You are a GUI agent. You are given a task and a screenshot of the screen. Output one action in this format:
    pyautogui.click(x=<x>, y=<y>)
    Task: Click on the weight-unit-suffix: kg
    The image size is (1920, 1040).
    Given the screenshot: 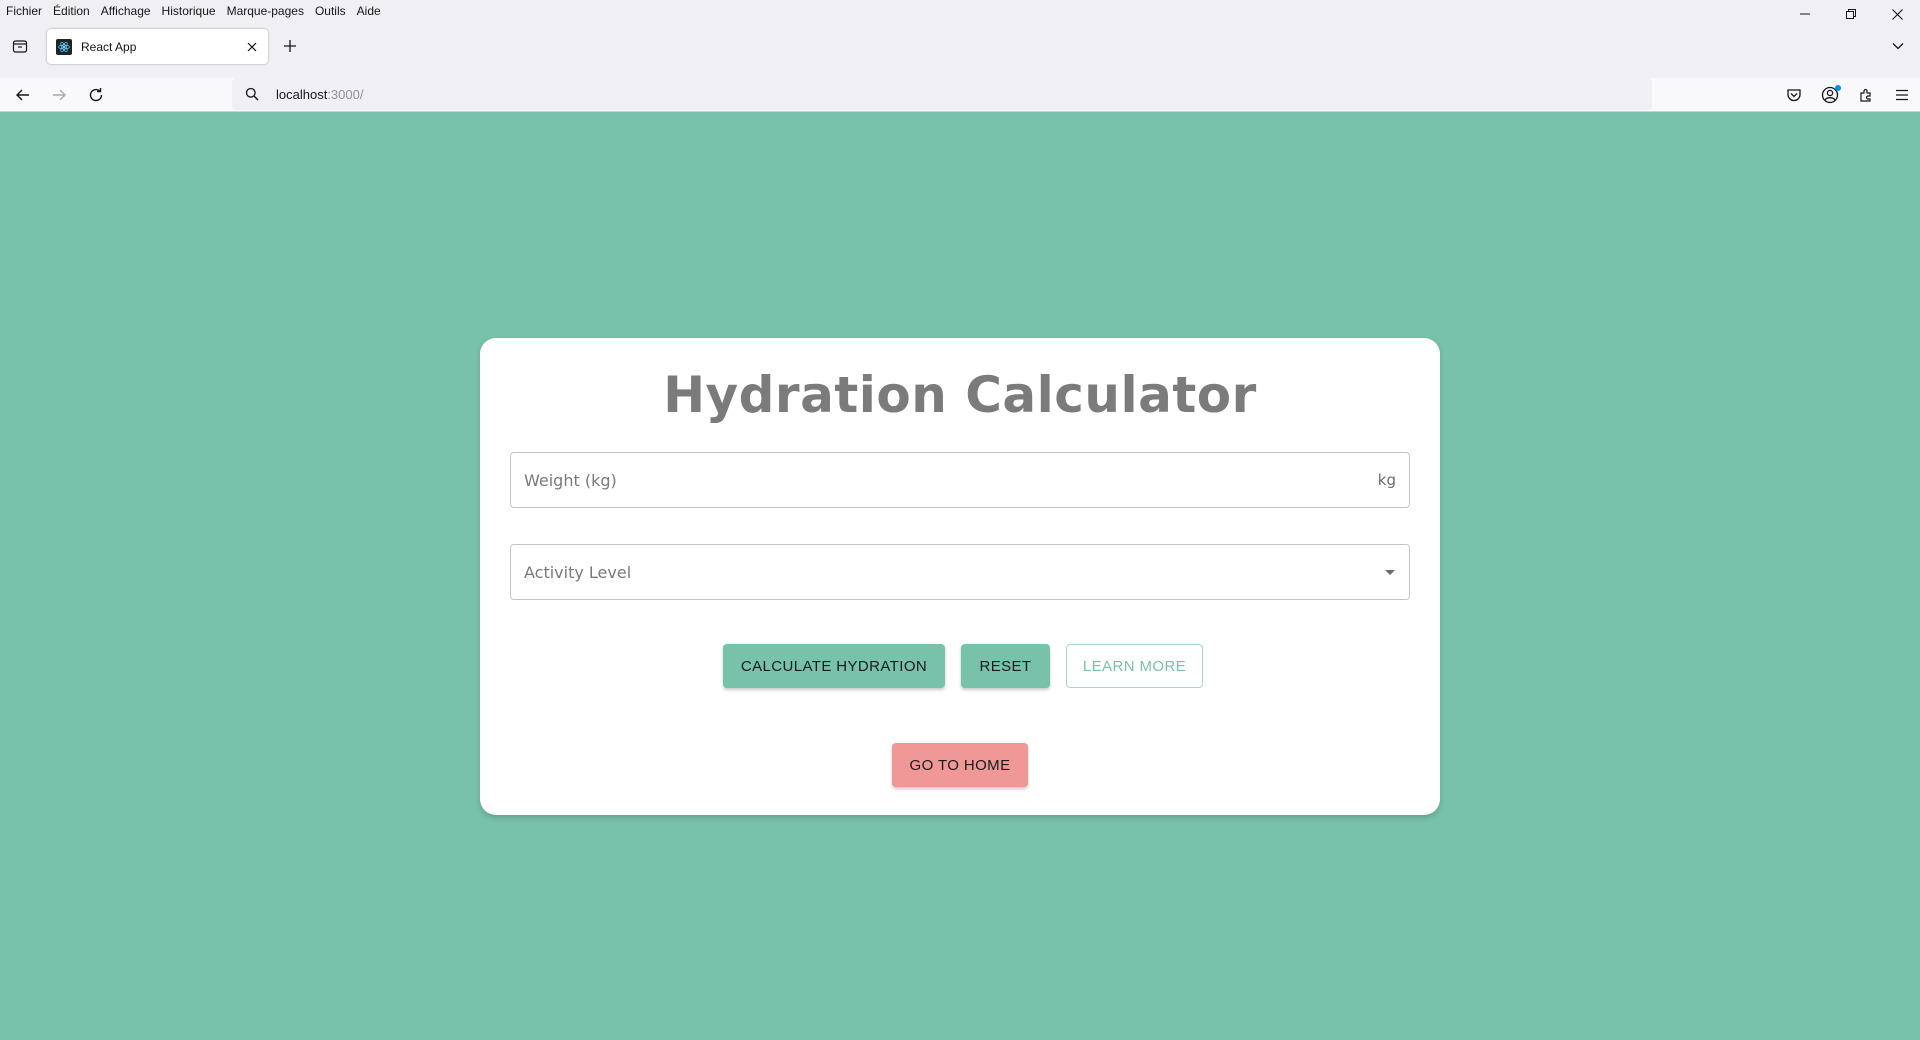 What is the action you would take?
    pyautogui.click(x=1386, y=480)
    